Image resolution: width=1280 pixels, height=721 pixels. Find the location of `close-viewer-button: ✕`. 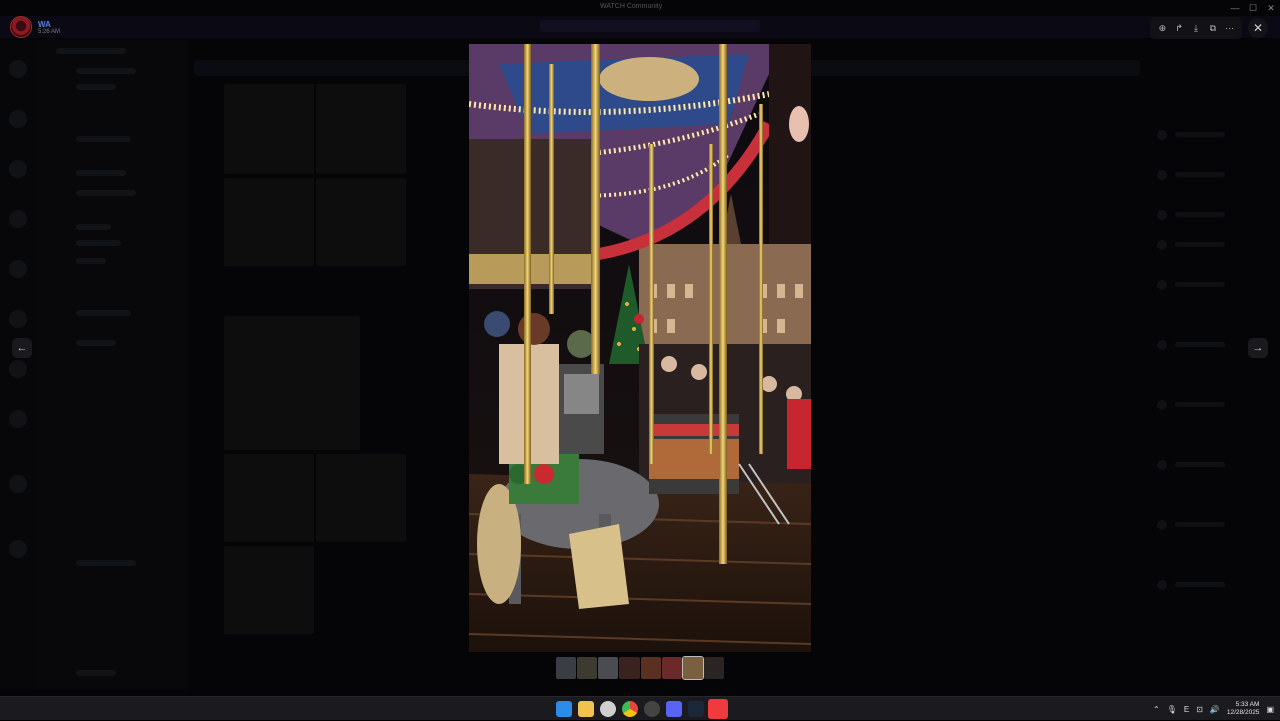

close-viewer-button: ✕ is located at coordinates (1258, 28).